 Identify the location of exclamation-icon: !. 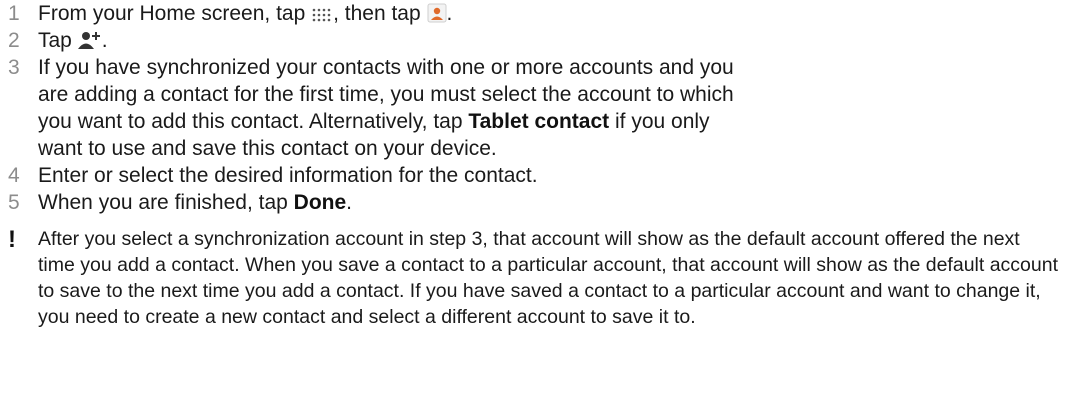
(12, 239).